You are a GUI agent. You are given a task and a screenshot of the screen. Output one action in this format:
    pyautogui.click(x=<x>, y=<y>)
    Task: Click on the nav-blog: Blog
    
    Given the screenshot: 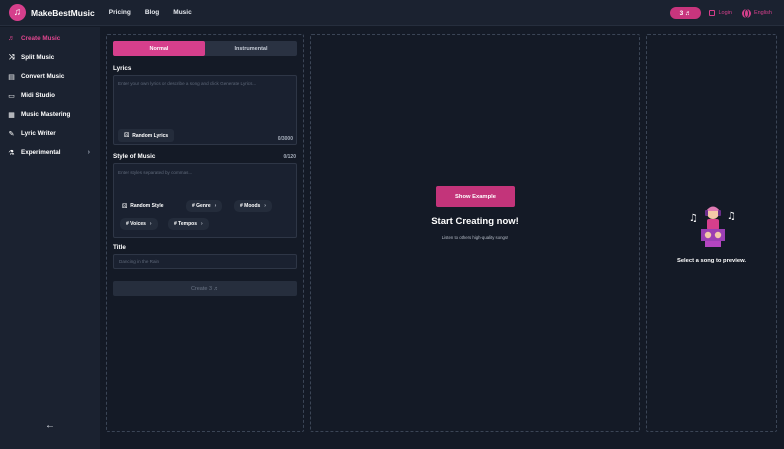 What is the action you would take?
    pyautogui.click(x=152, y=12)
    